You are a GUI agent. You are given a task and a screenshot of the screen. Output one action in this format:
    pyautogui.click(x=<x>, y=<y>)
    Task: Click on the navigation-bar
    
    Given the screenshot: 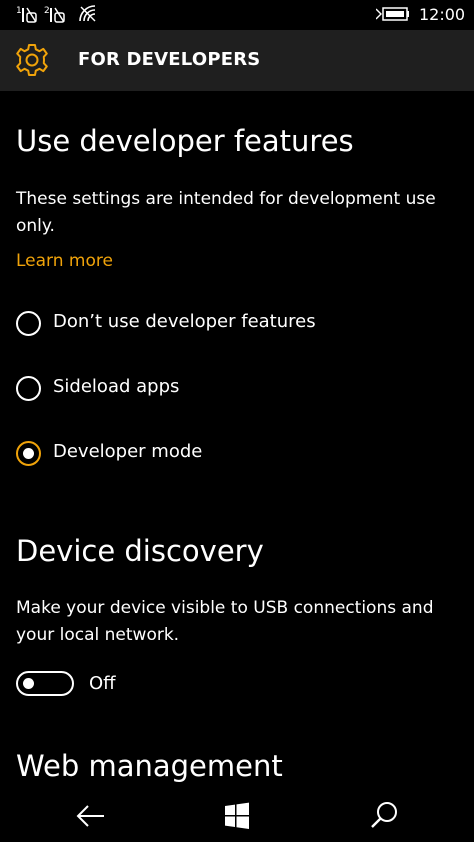 What is the action you would take?
    pyautogui.click(x=237, y=815)
    